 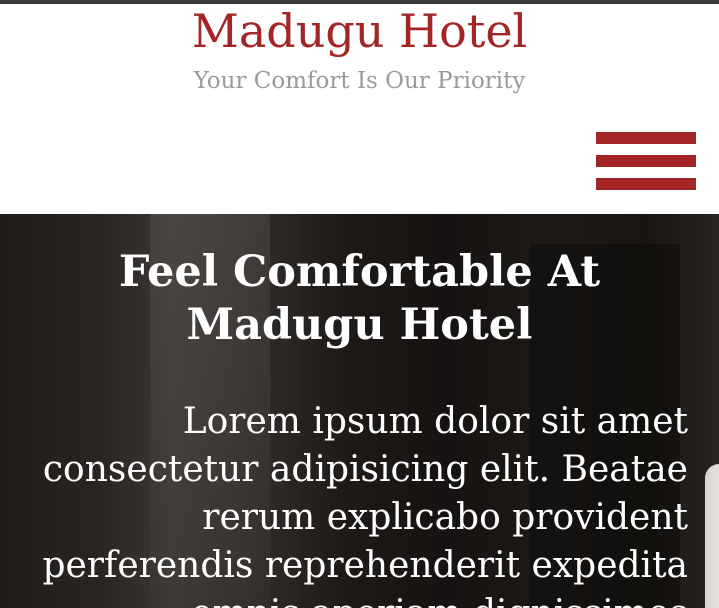 What do you see at coordinates (646, 184) in the screenshot?
I see `menu-bar-bottom` at bounding box center [646, 184].